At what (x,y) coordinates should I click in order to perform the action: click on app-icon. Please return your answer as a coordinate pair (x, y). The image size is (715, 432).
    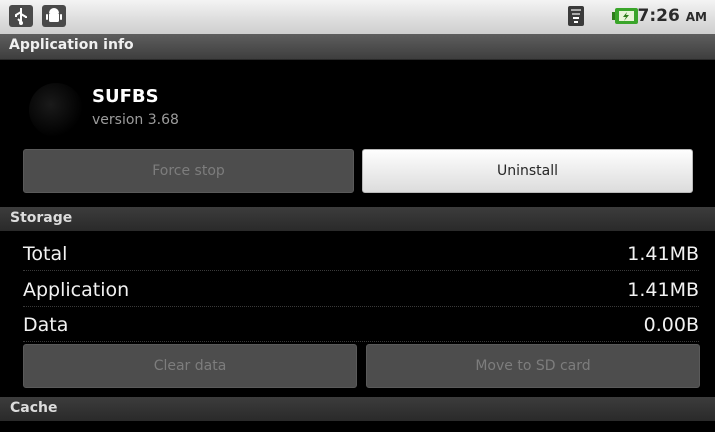
    Looking at the image, I should click on (56, 110).